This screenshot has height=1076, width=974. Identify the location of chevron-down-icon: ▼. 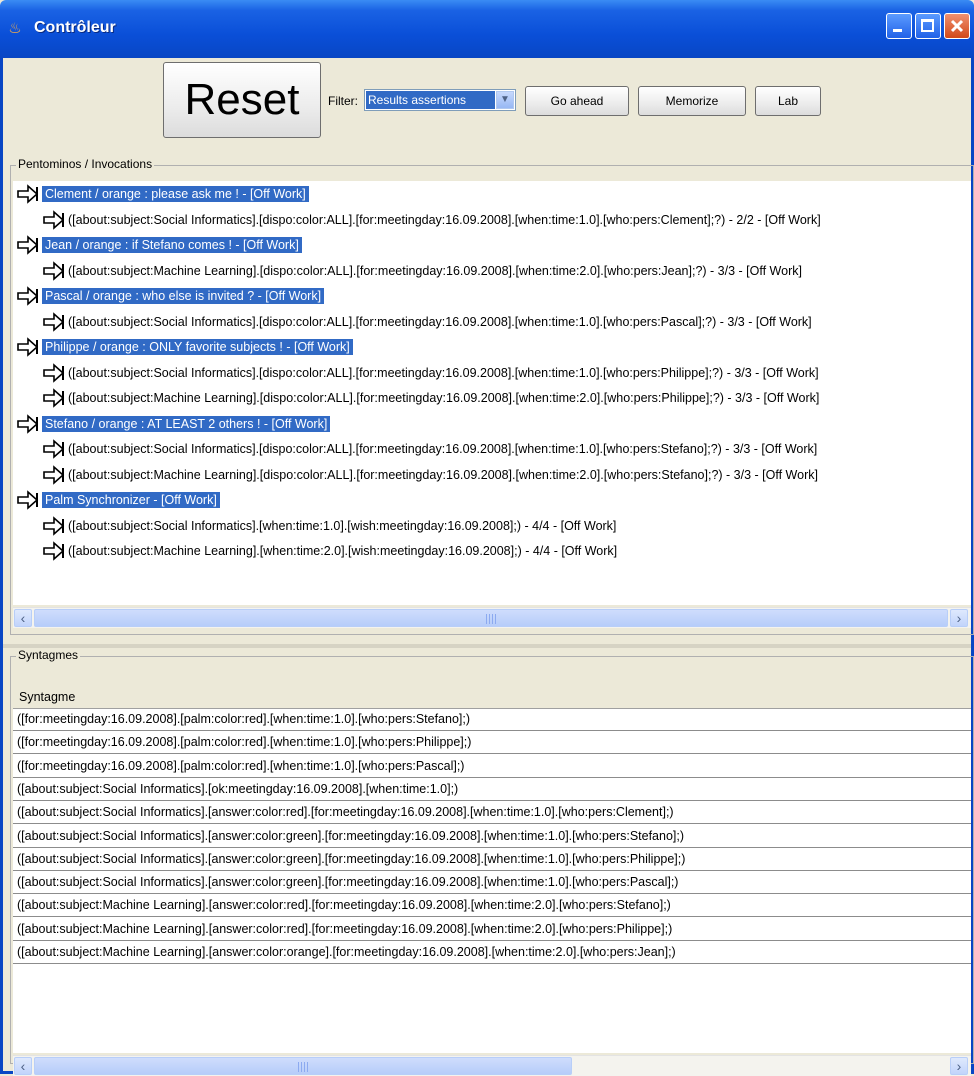
(505, 100).